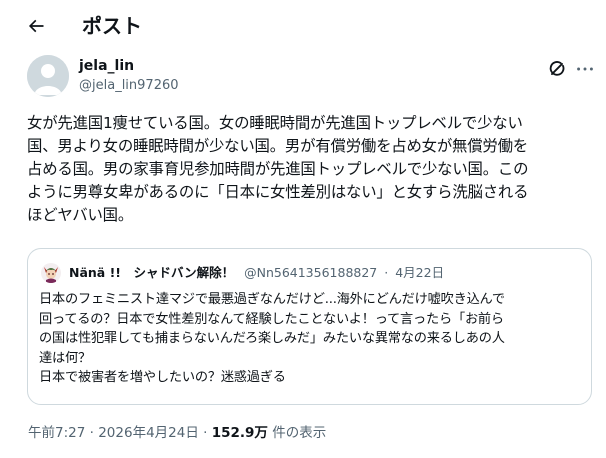 The image size is (606, 458). I want to click on view-count: 152.9万, so click(239, 433).